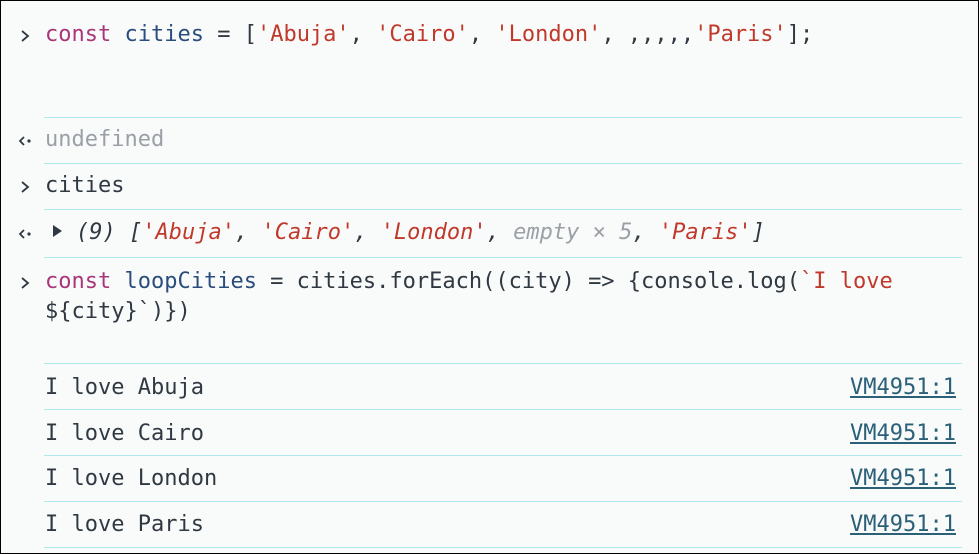  What do you see at coordinates (648, 34) in the screenshot?
I see `code-text: , ,,,,,` at bounding box center [648, 34].